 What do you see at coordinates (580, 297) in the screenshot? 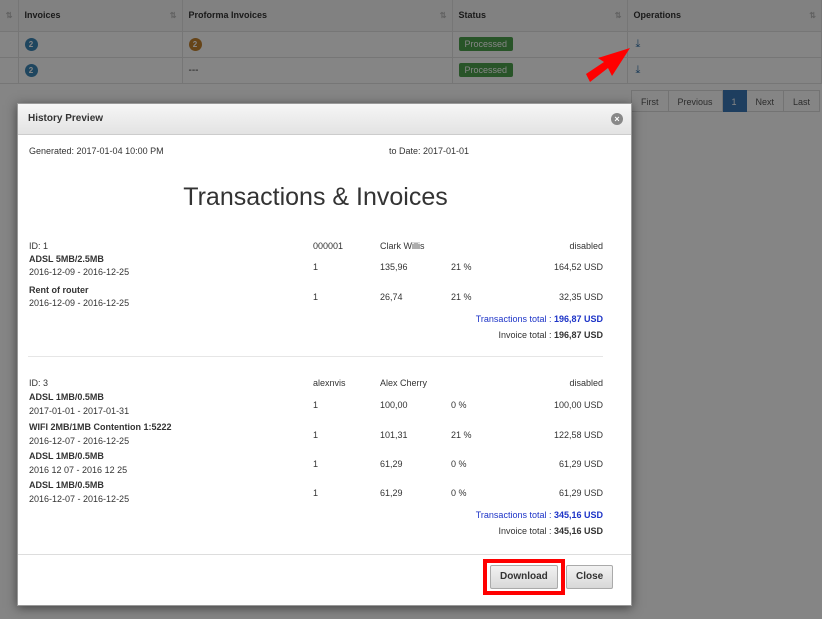
I see `item-total: 32,35 USD` at bounding box center [580, 297].